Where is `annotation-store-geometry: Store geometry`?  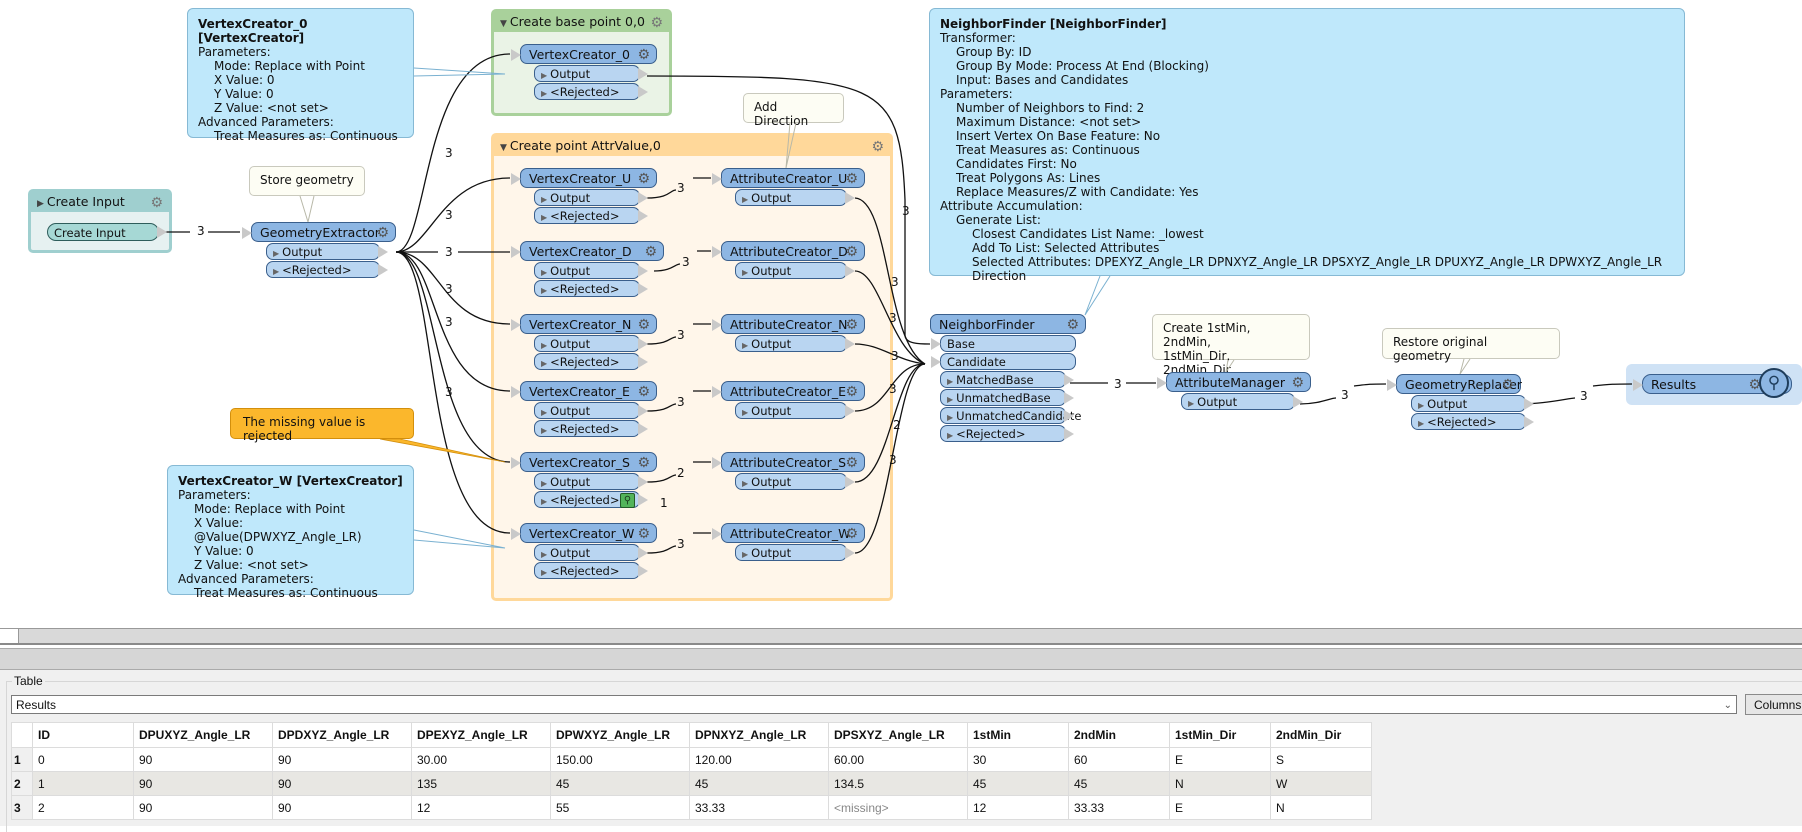
annotation-store-geometry: Store geometry is located at coordinates (307, 181).